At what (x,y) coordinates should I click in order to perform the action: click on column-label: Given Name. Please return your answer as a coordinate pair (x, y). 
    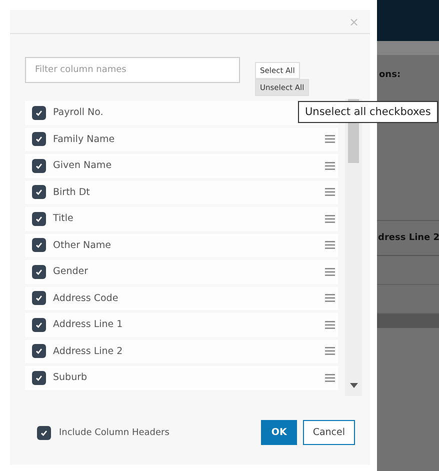
    Looking at the image, I should click on (83, 166).